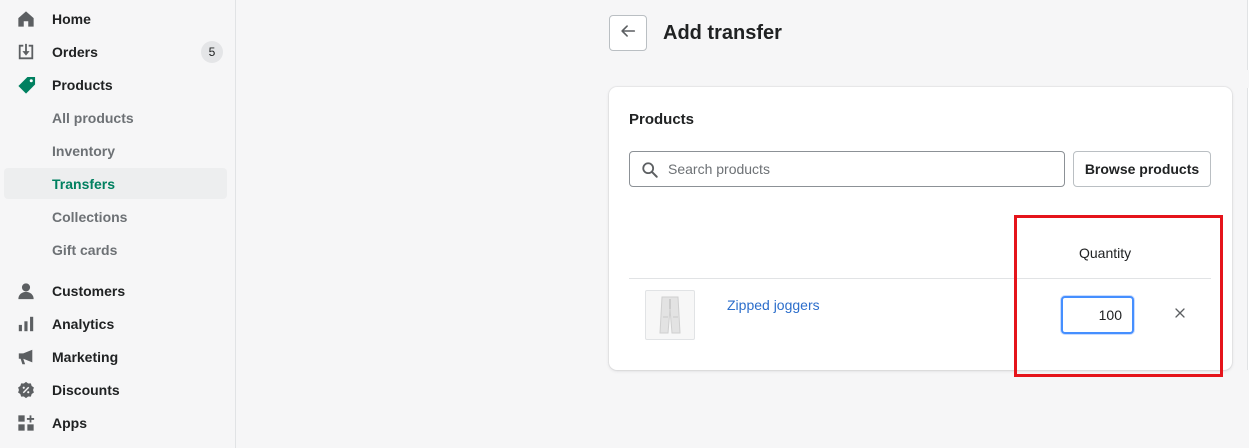 Image resolution: width=1249 pixels, height=448 pixels. Describe the element at coordinates (83, 323) in the screenshot. I see `sidebar-item-label: Analytics` at that location.